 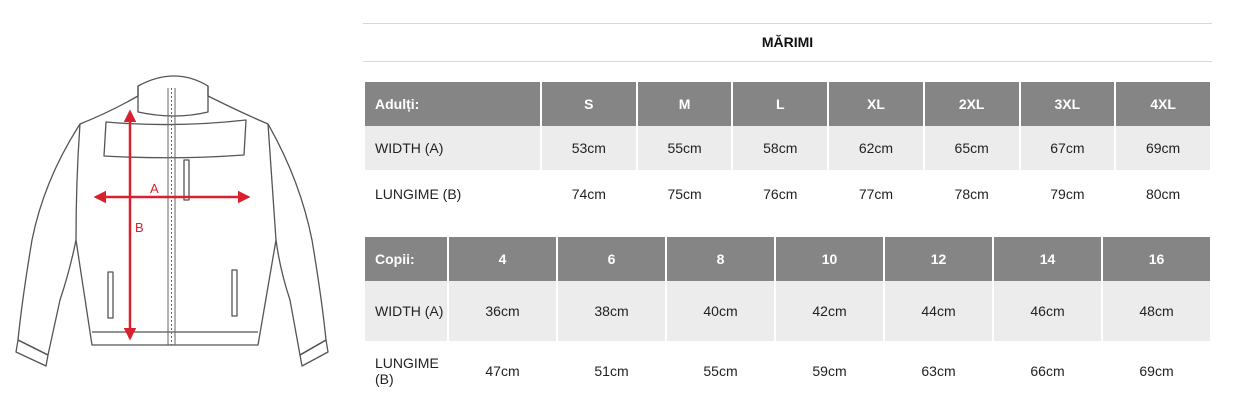 I want to click on table-cell: 51cm, so click(x=611, y=371).